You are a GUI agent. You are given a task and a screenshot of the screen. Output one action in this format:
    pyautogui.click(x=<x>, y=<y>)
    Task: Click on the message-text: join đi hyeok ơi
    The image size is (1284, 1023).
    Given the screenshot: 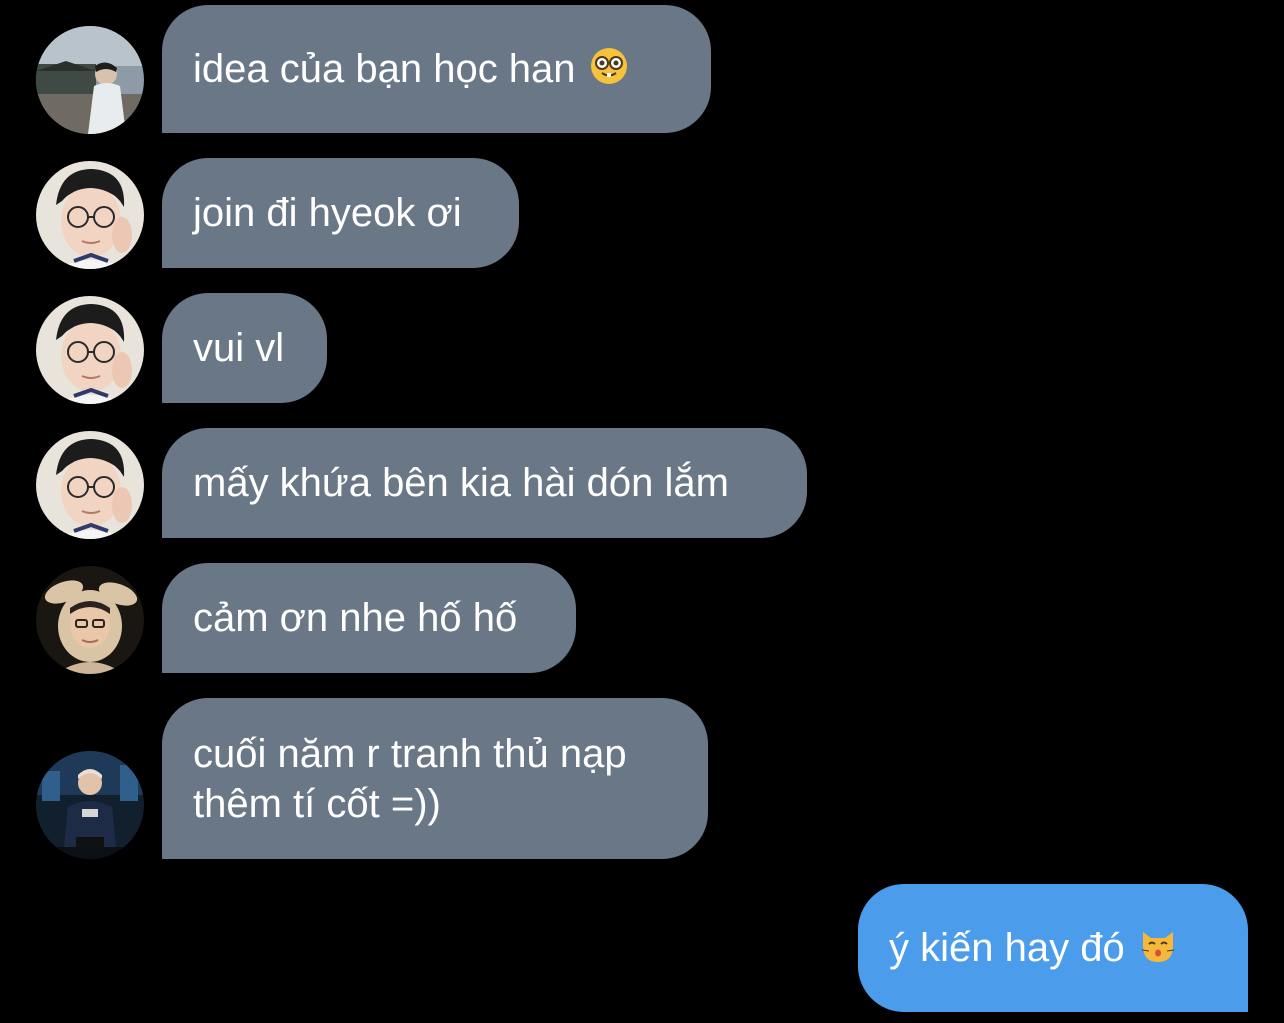 What is the action you would take?
    pyautogui.click(x=327, y=213)
    